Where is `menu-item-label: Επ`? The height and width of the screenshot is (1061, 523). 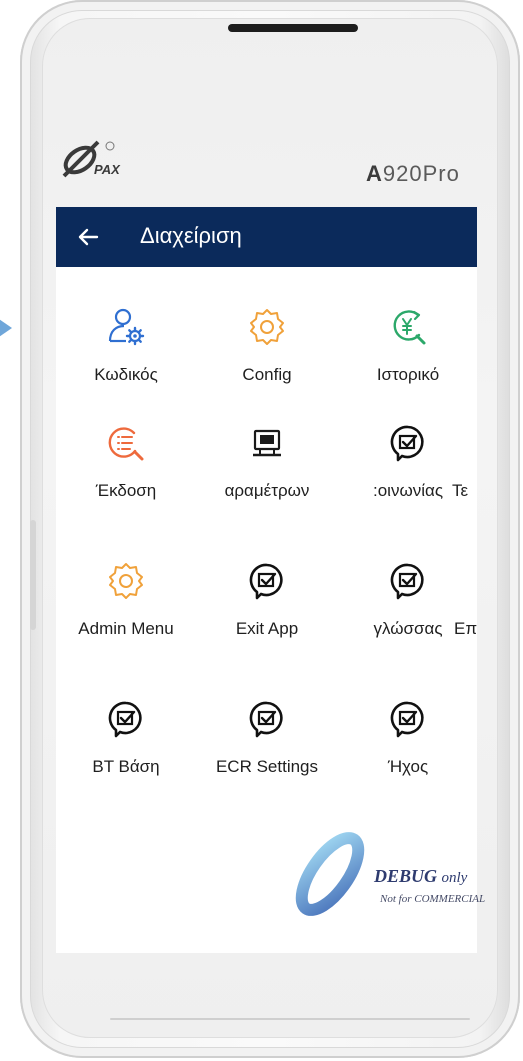 menu-item-label: Επ is located at coordinates (465, 628).